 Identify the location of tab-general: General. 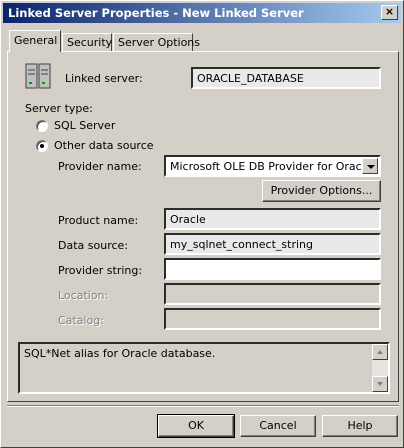
(35, 41).